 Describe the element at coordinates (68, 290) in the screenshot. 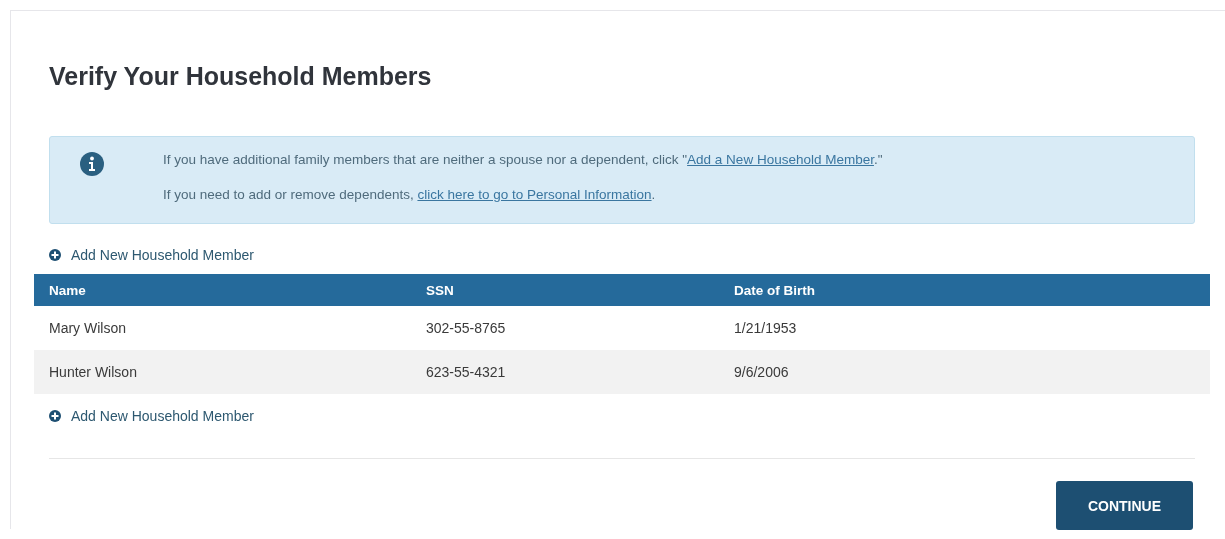

I see `column-header: Name` at that location.